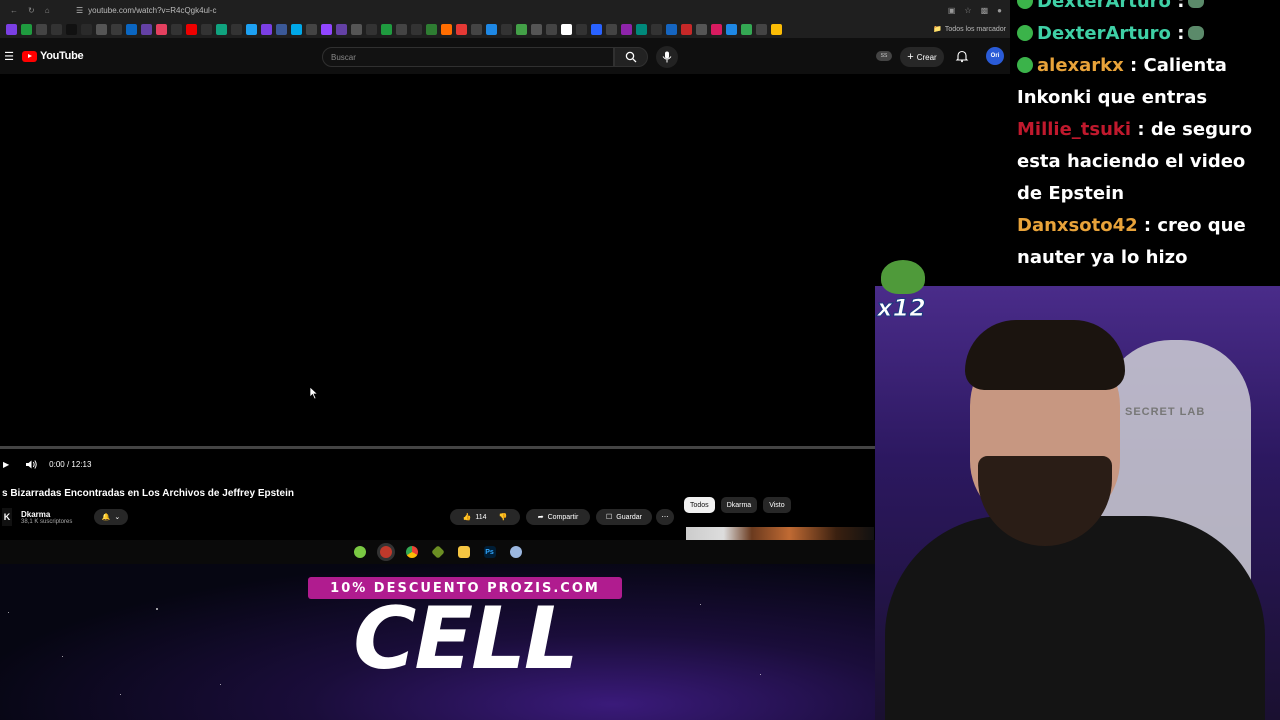  What do you see at coordinates (47, 10) in the screenshot?
I see `home-icon: ⌂` at bounding box center [47, 10].